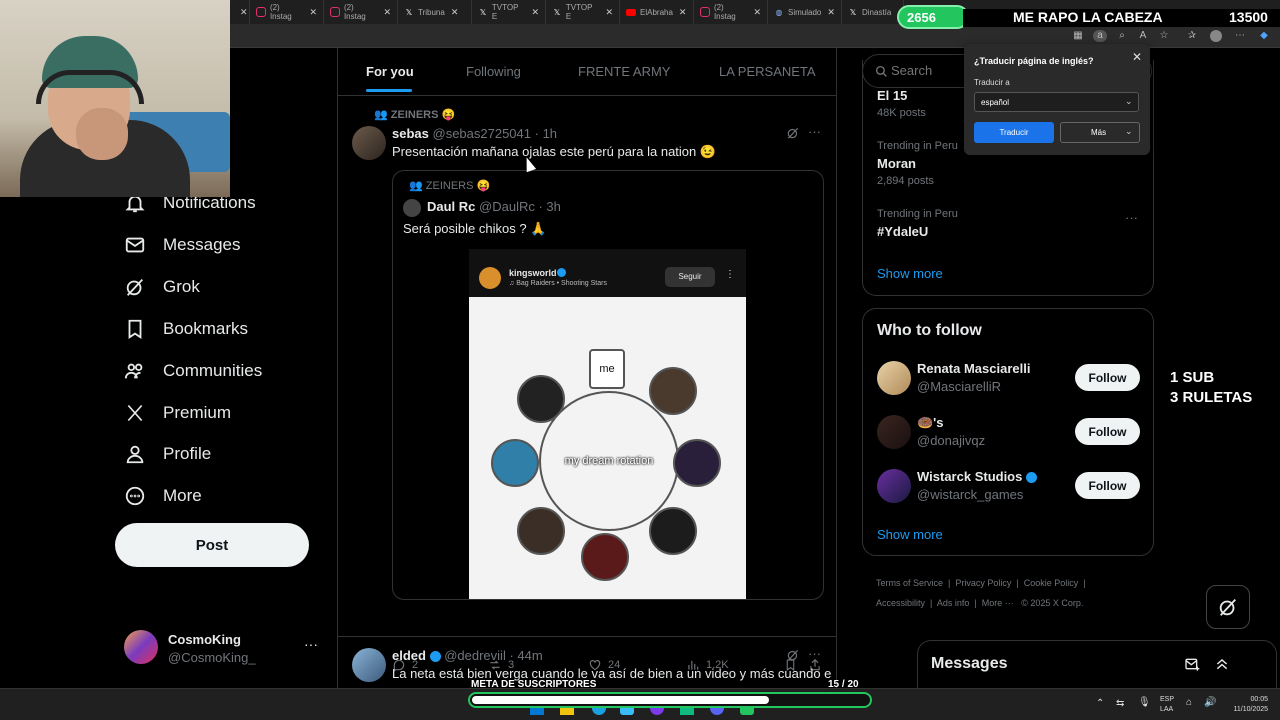 The width and height of the screenshot is (1280, 720). Describe the element at coordinates (1240, 36) in the screenshot. I see `more-menu-icon: ⋯` at that location.